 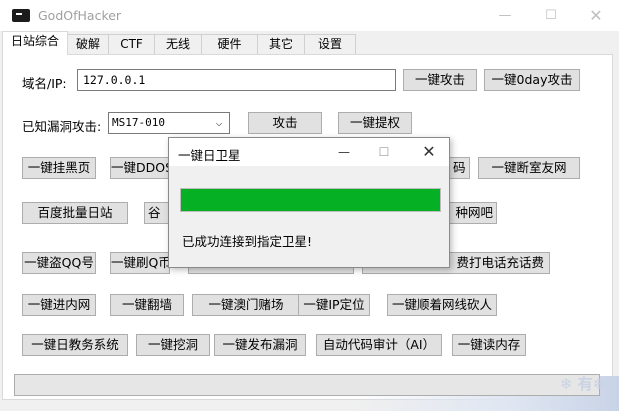 I want to click on hidden-button-row3: 码, so click(x=459, y=168).